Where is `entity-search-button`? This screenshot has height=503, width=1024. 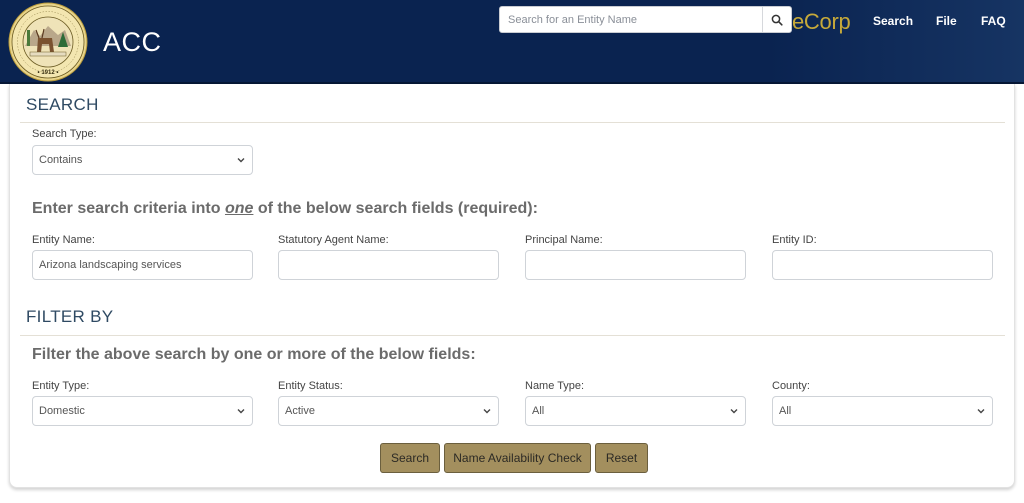 entity-search-button is located at coordinates (776, 19).